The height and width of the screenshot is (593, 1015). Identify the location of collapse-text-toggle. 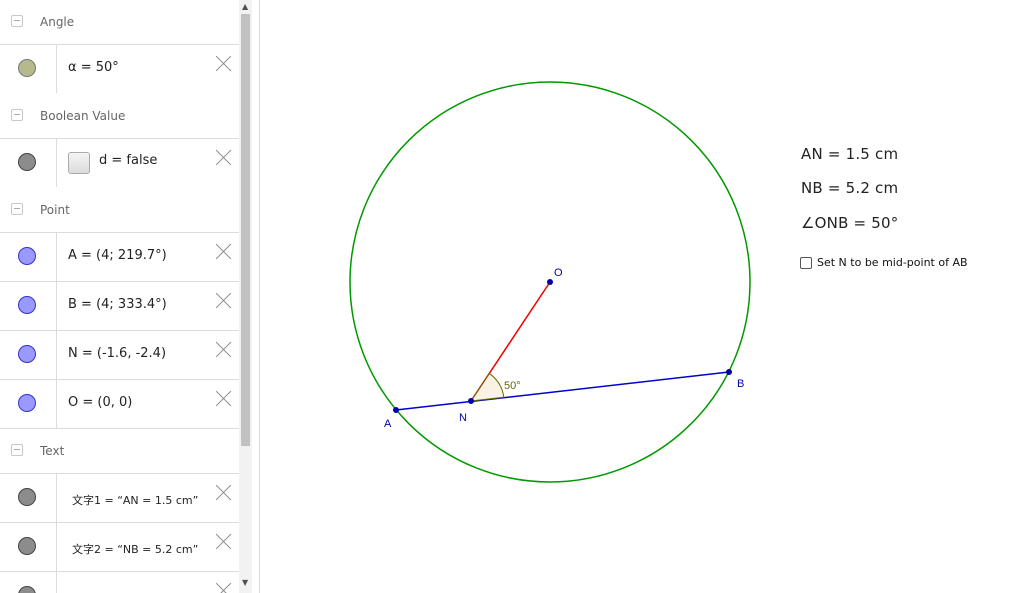
(17, 450).